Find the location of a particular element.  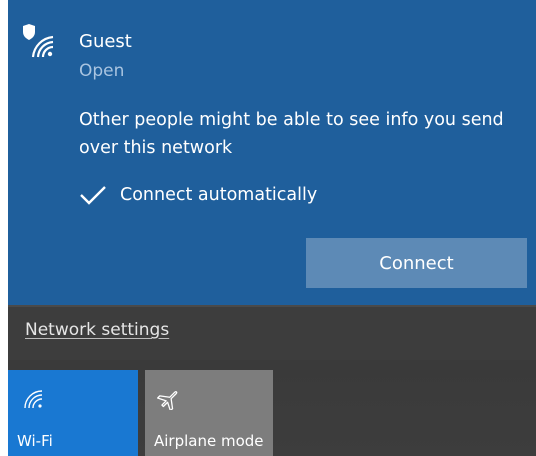

connect-automatically-checkbox is located at coordinates (93, 195).